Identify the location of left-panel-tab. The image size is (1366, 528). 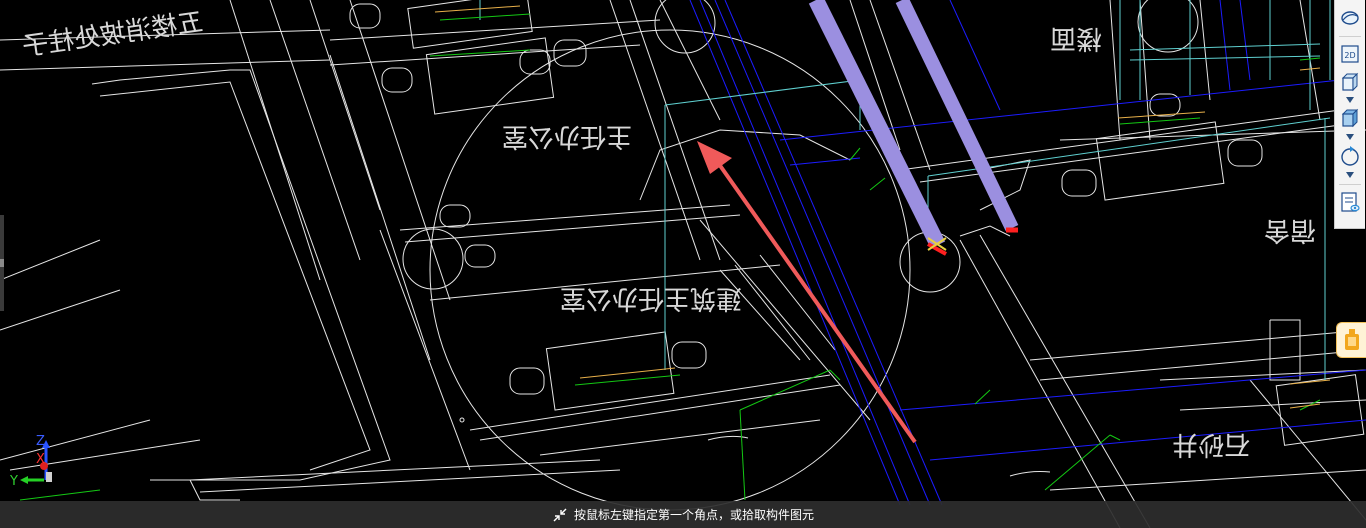
(2, 263).